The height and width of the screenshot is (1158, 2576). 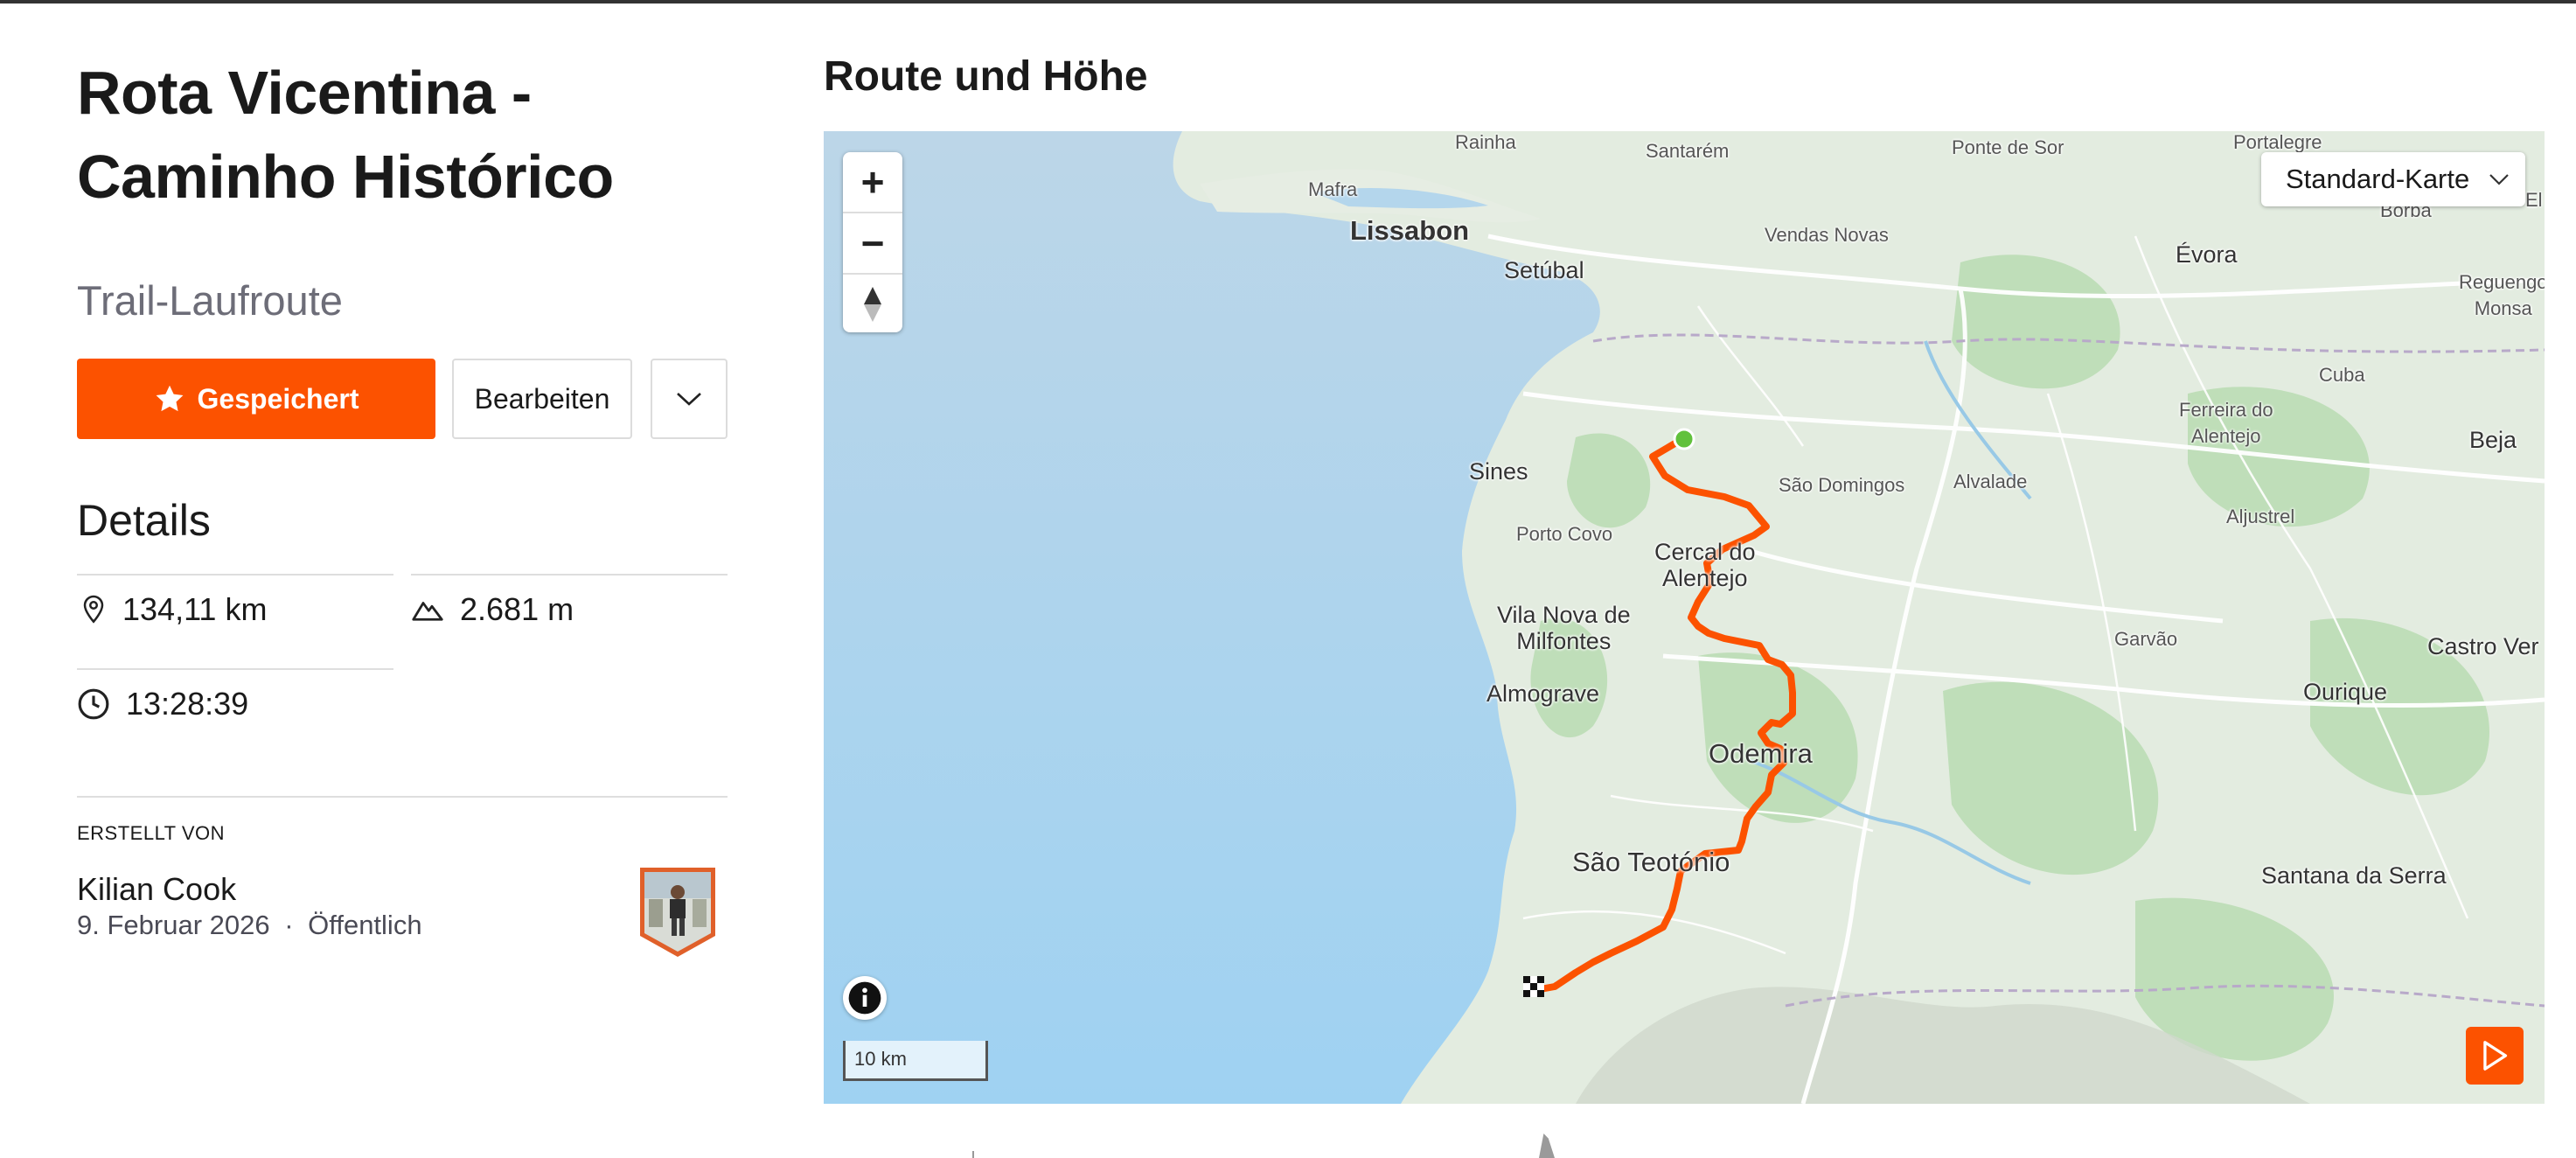 I want to click on creator-meta: 9. Februar 2026 · Öffentlich, so click(x=249, y=925).